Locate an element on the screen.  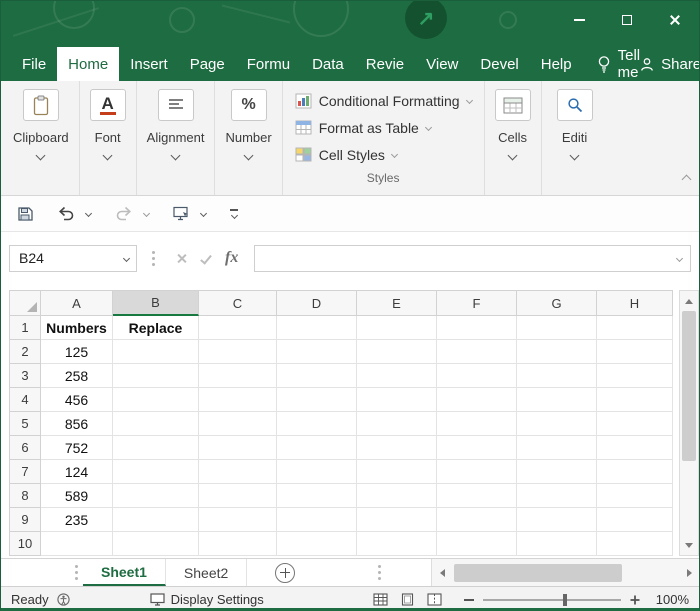
row-header-2: 2 is located at coordinates (25, 352).